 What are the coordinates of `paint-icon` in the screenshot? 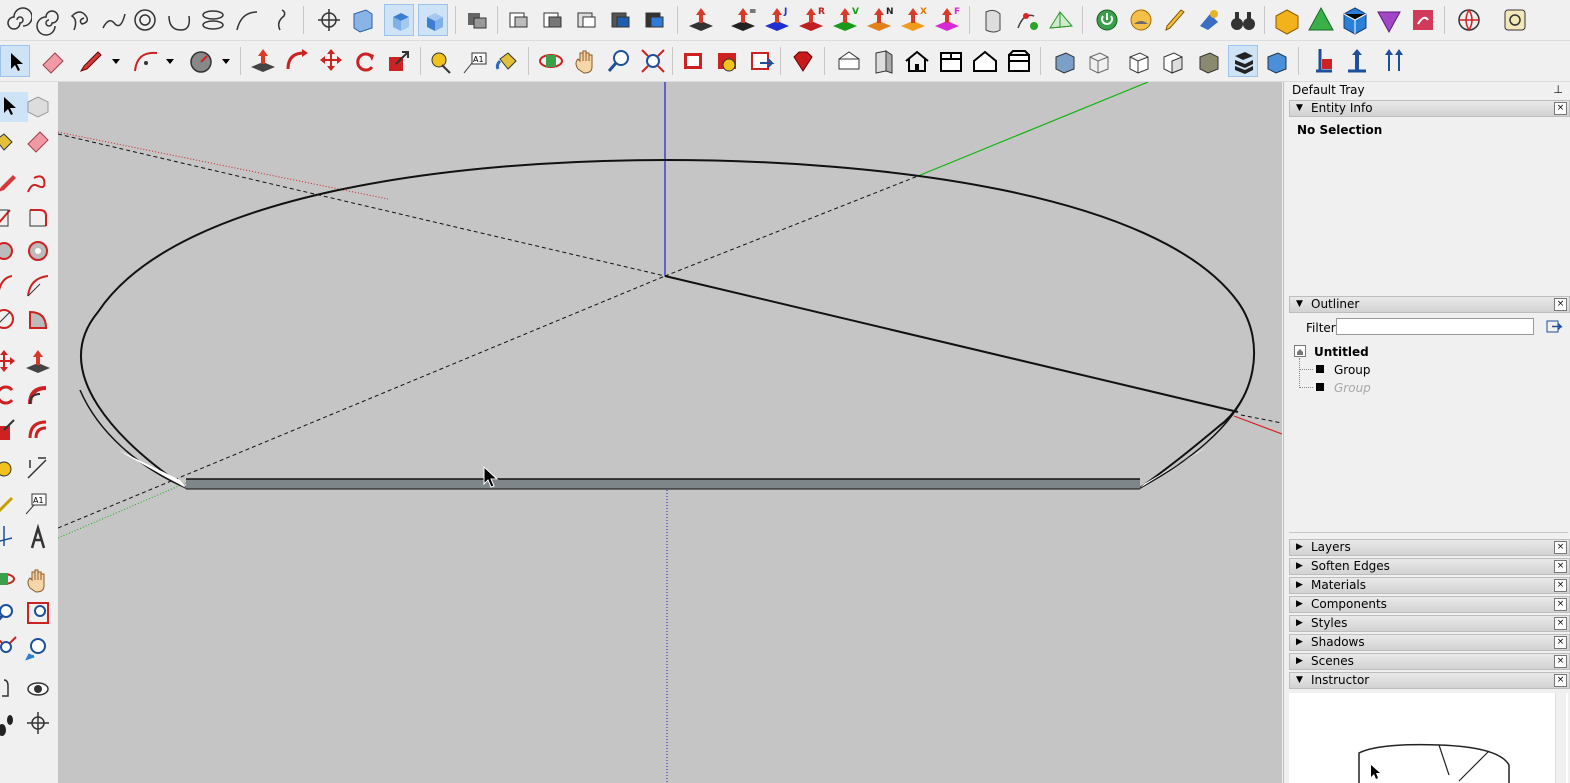 It's located at (1209, 20).